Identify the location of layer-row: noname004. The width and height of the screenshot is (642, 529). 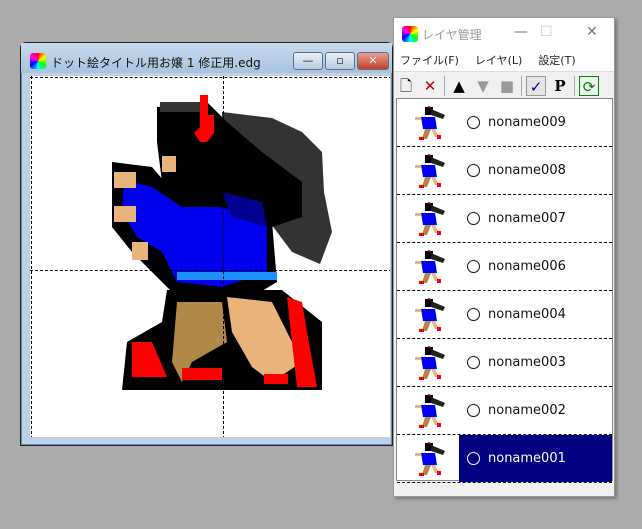
(504, 315).